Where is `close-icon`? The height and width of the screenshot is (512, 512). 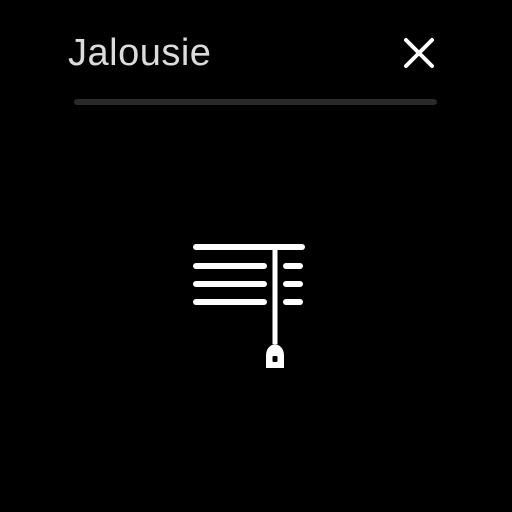
close-icon is located at coordinates (419, 53).